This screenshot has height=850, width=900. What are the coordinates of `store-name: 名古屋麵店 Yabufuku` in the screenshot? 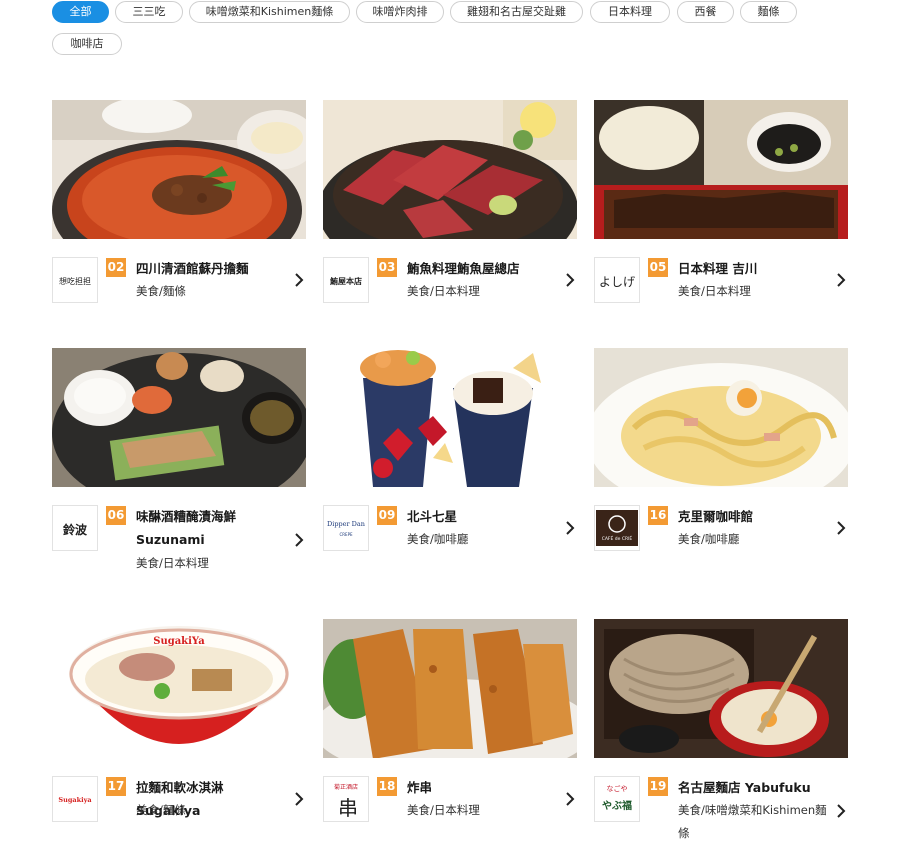 It's located at (744, 787).